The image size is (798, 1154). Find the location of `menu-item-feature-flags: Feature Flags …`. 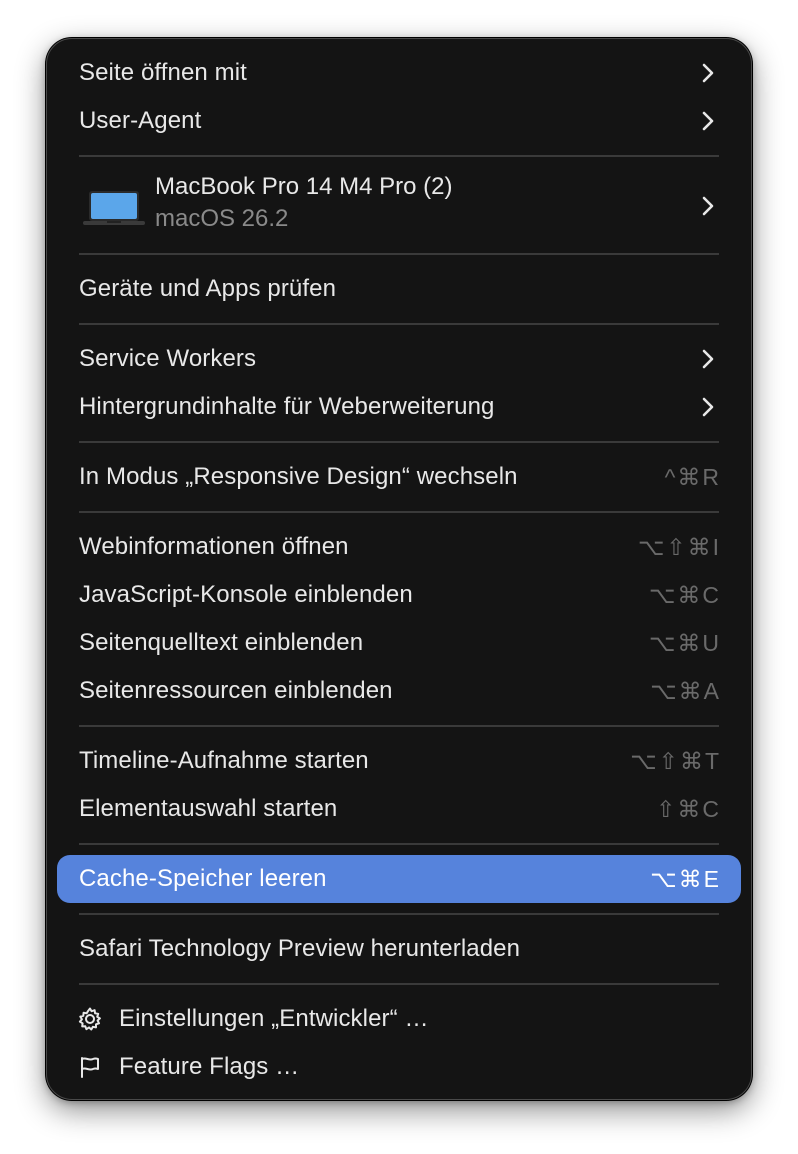

menu-item-feature-flags: Feature Flags … is located at coordinates (399, 1067).